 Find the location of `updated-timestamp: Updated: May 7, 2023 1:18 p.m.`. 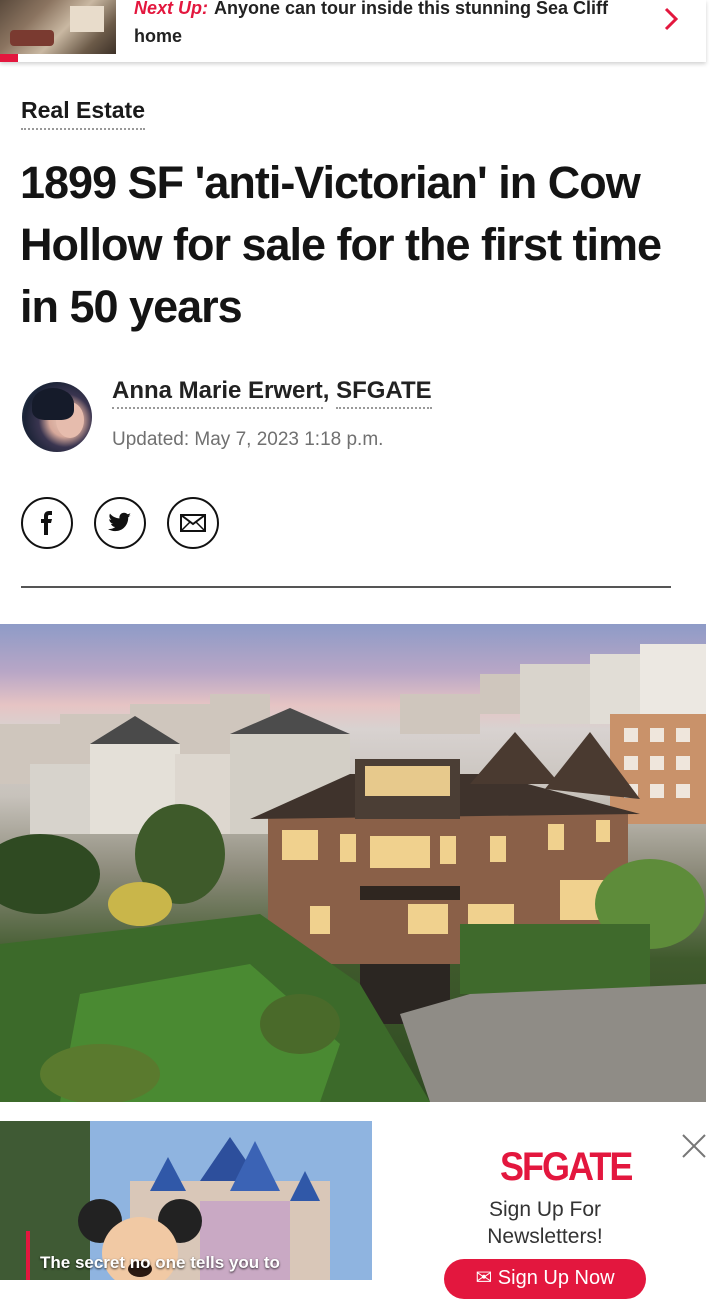

updated-timestamp: Updated: May 7, 2023 1:18 p.m. is located at coordinates (248, 439).